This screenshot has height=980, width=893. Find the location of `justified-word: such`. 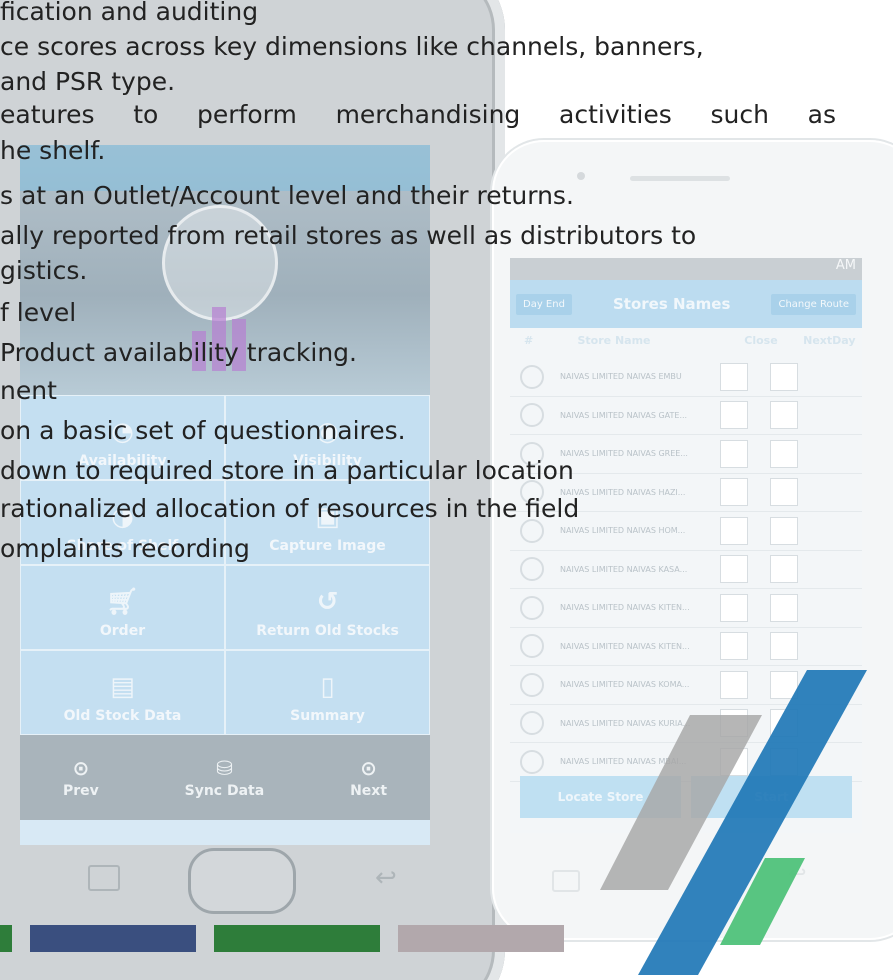

justified-word: such is located at coordinates (739, 114).